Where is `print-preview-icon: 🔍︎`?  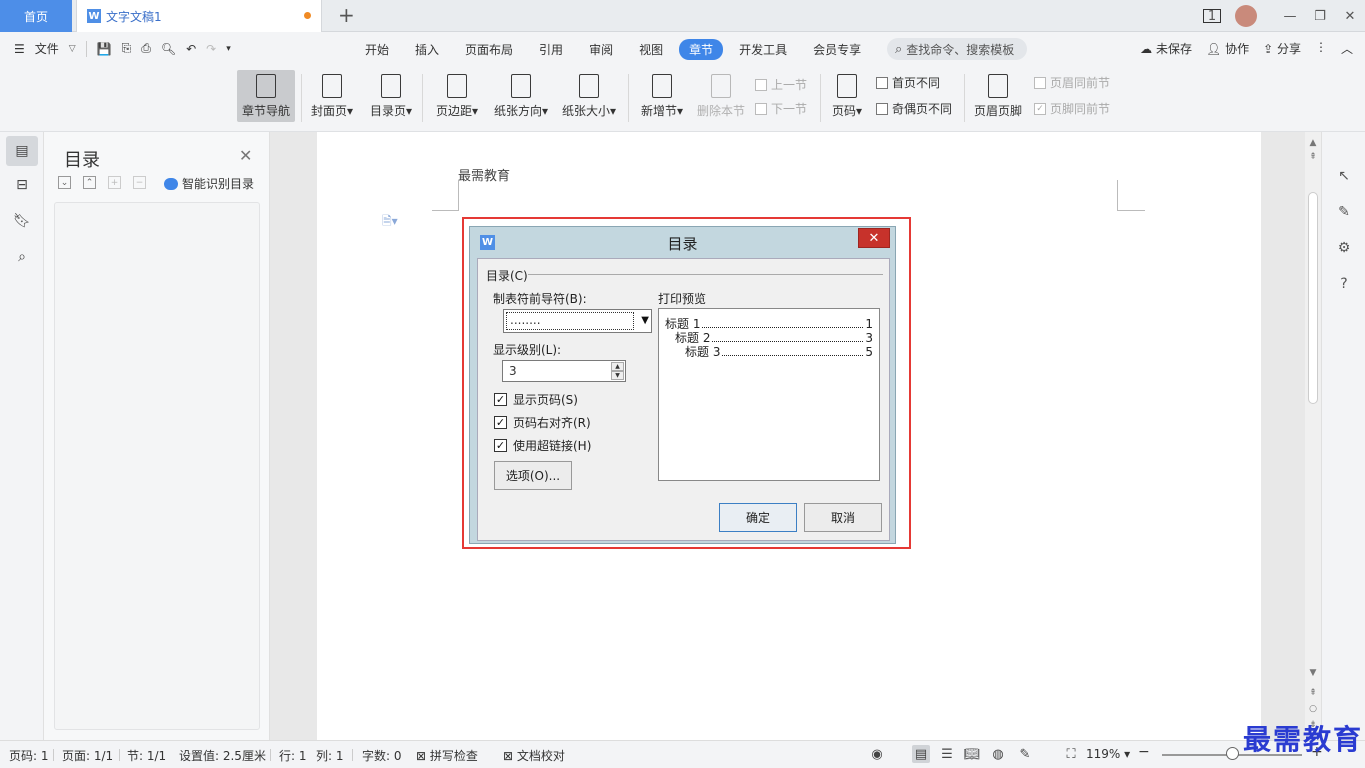
print-preview-icon: 🔍︎ is located at coordinates (168, 49).